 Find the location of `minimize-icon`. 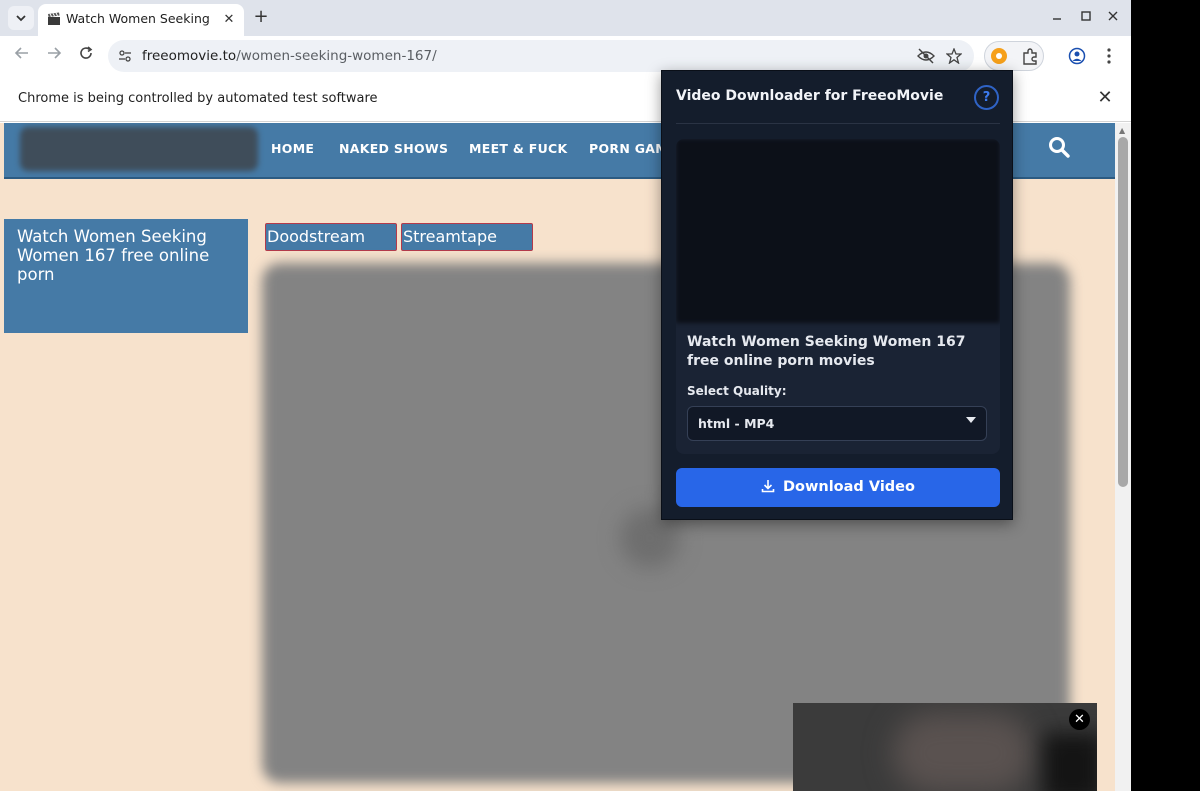

minimize-icon is located at coordinates (1057, 18).